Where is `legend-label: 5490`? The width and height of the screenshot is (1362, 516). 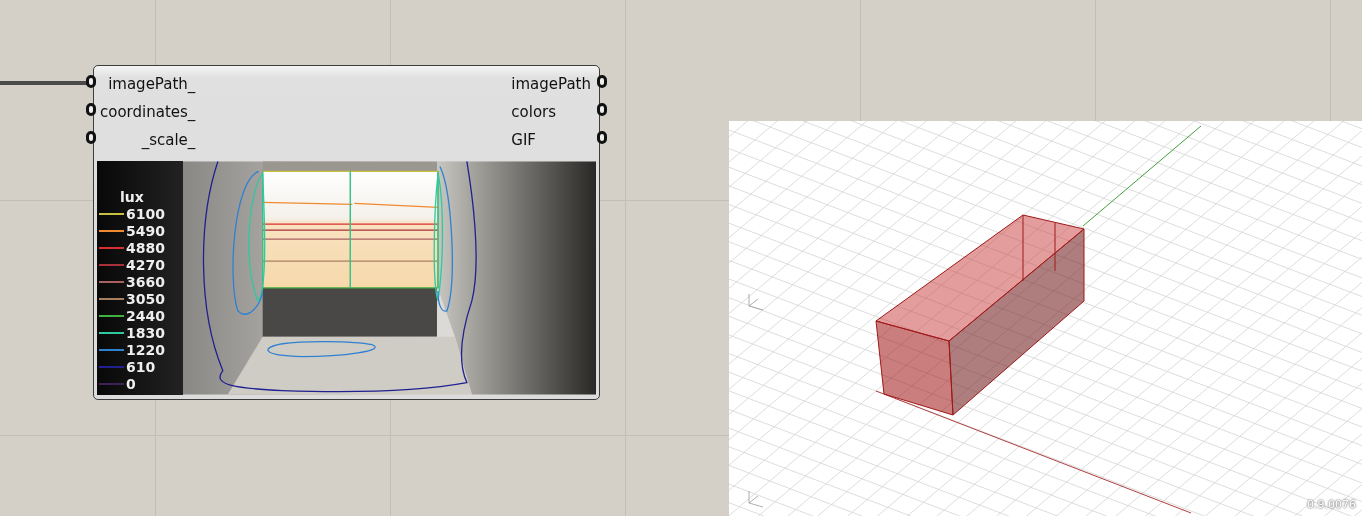
legend-label: 5490 is located at coordinates (145, 230).